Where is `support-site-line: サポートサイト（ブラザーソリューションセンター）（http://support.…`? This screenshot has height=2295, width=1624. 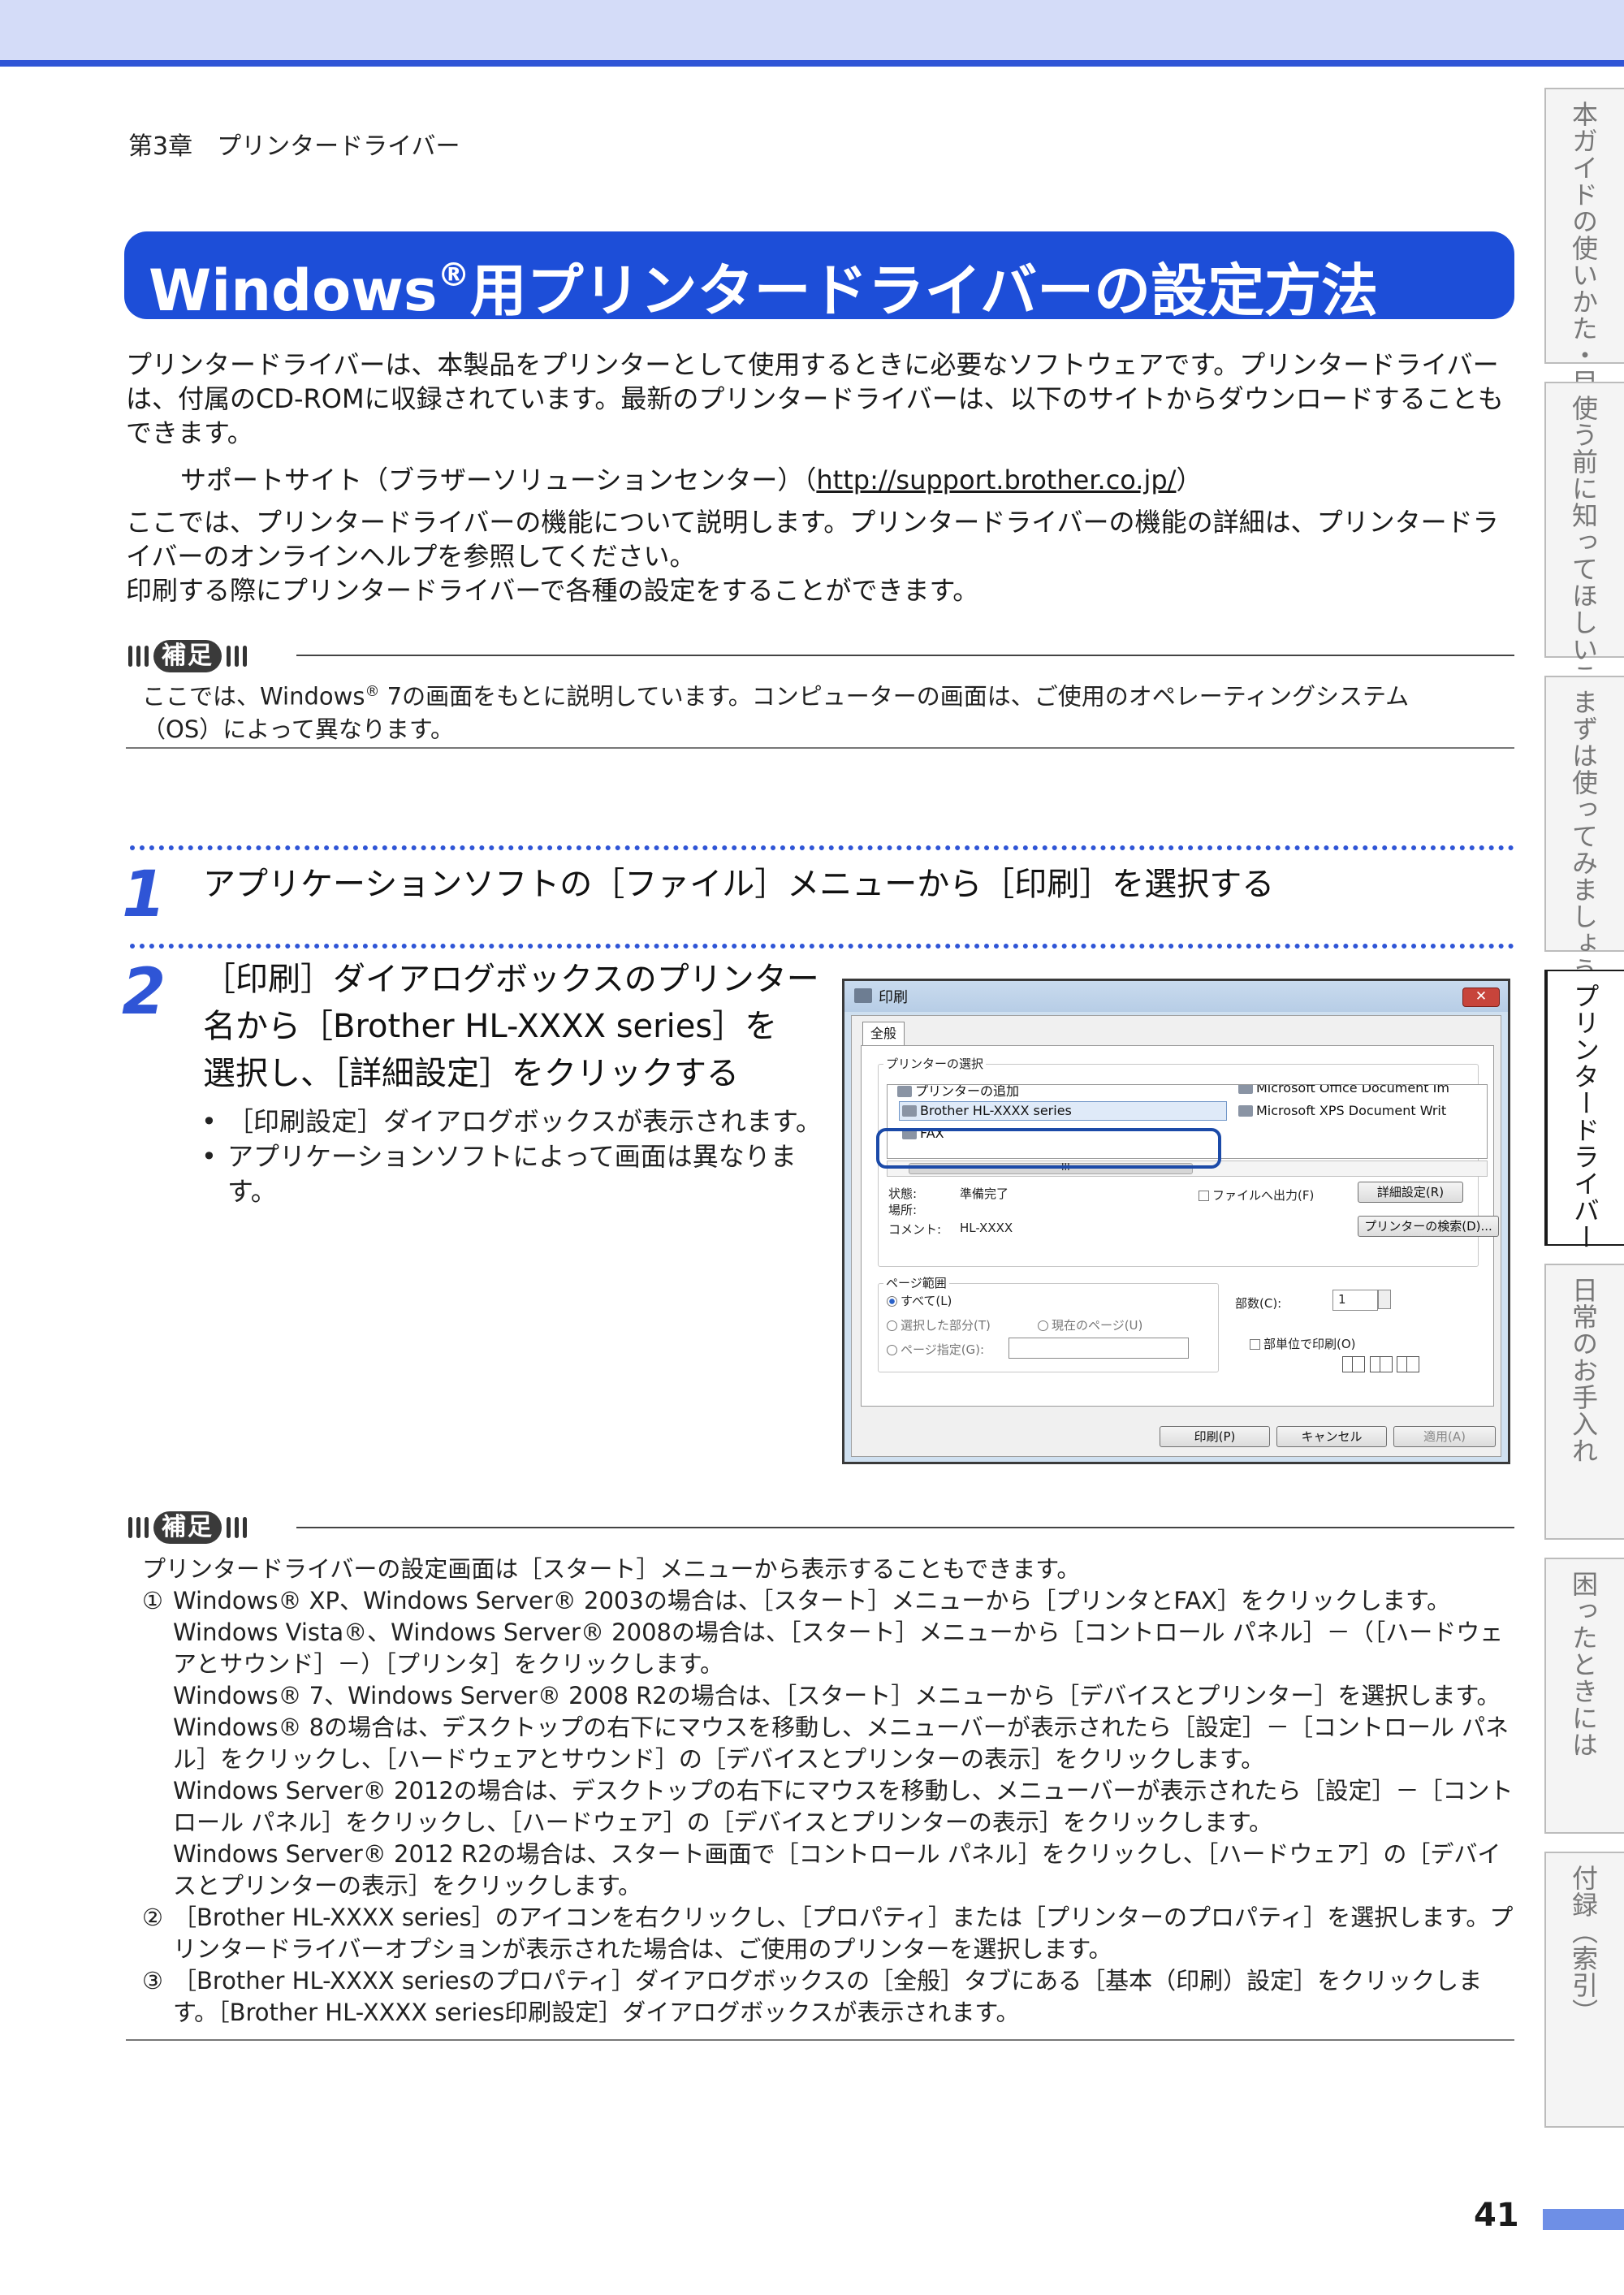 support-site-line: サポートサイト（ブラザーソリューションセンター）（http://support.… is located at coordinates (692, 480).